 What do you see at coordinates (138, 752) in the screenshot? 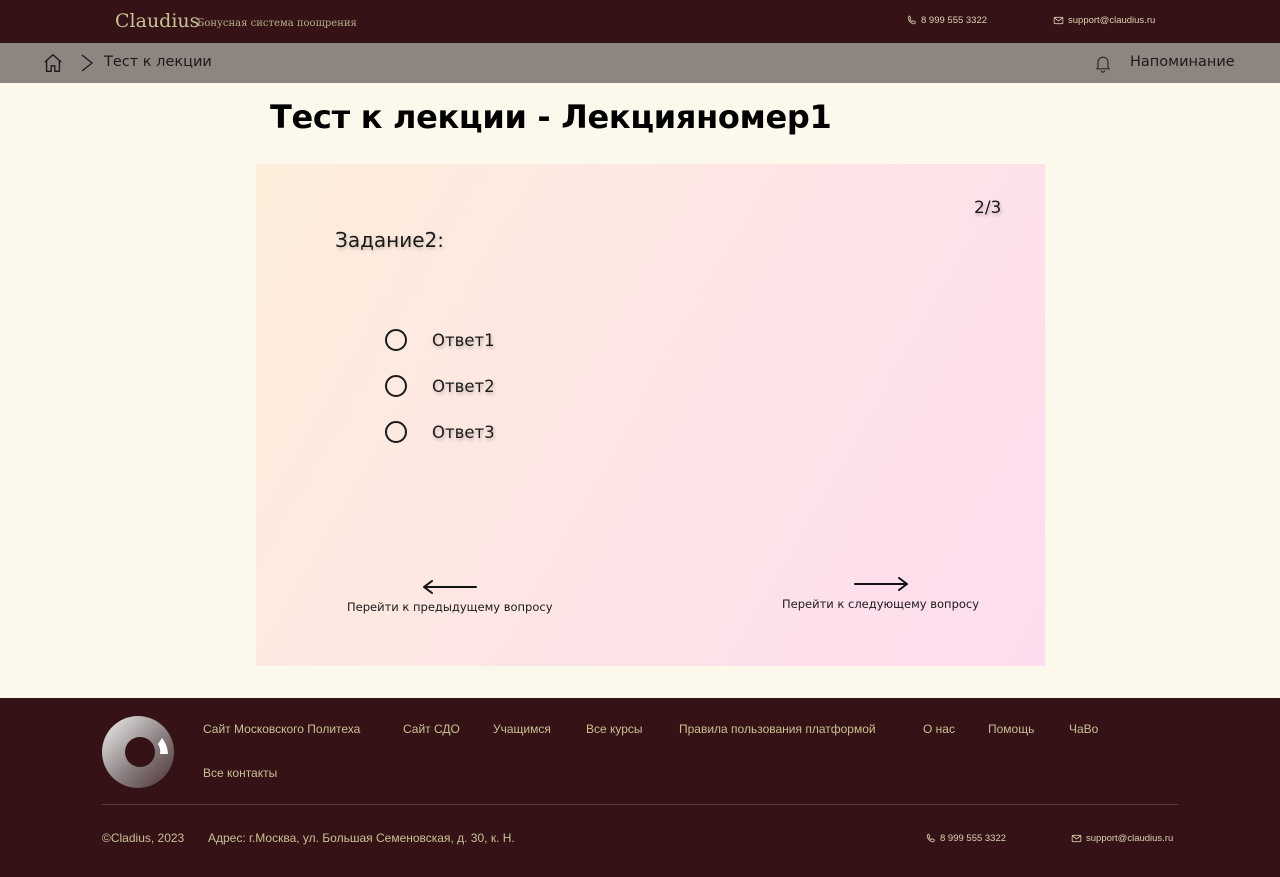
I see `brand-logo-icon` at bounding box center [138, 752].